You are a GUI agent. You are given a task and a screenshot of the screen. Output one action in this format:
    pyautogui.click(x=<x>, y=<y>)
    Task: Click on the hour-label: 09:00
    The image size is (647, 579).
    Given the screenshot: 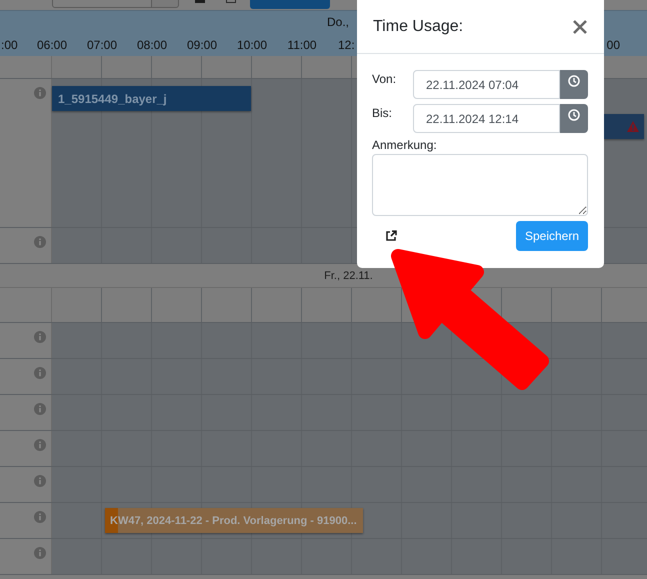 What is the action you would take?
    pyautogui.click(x=202, y=45)
    